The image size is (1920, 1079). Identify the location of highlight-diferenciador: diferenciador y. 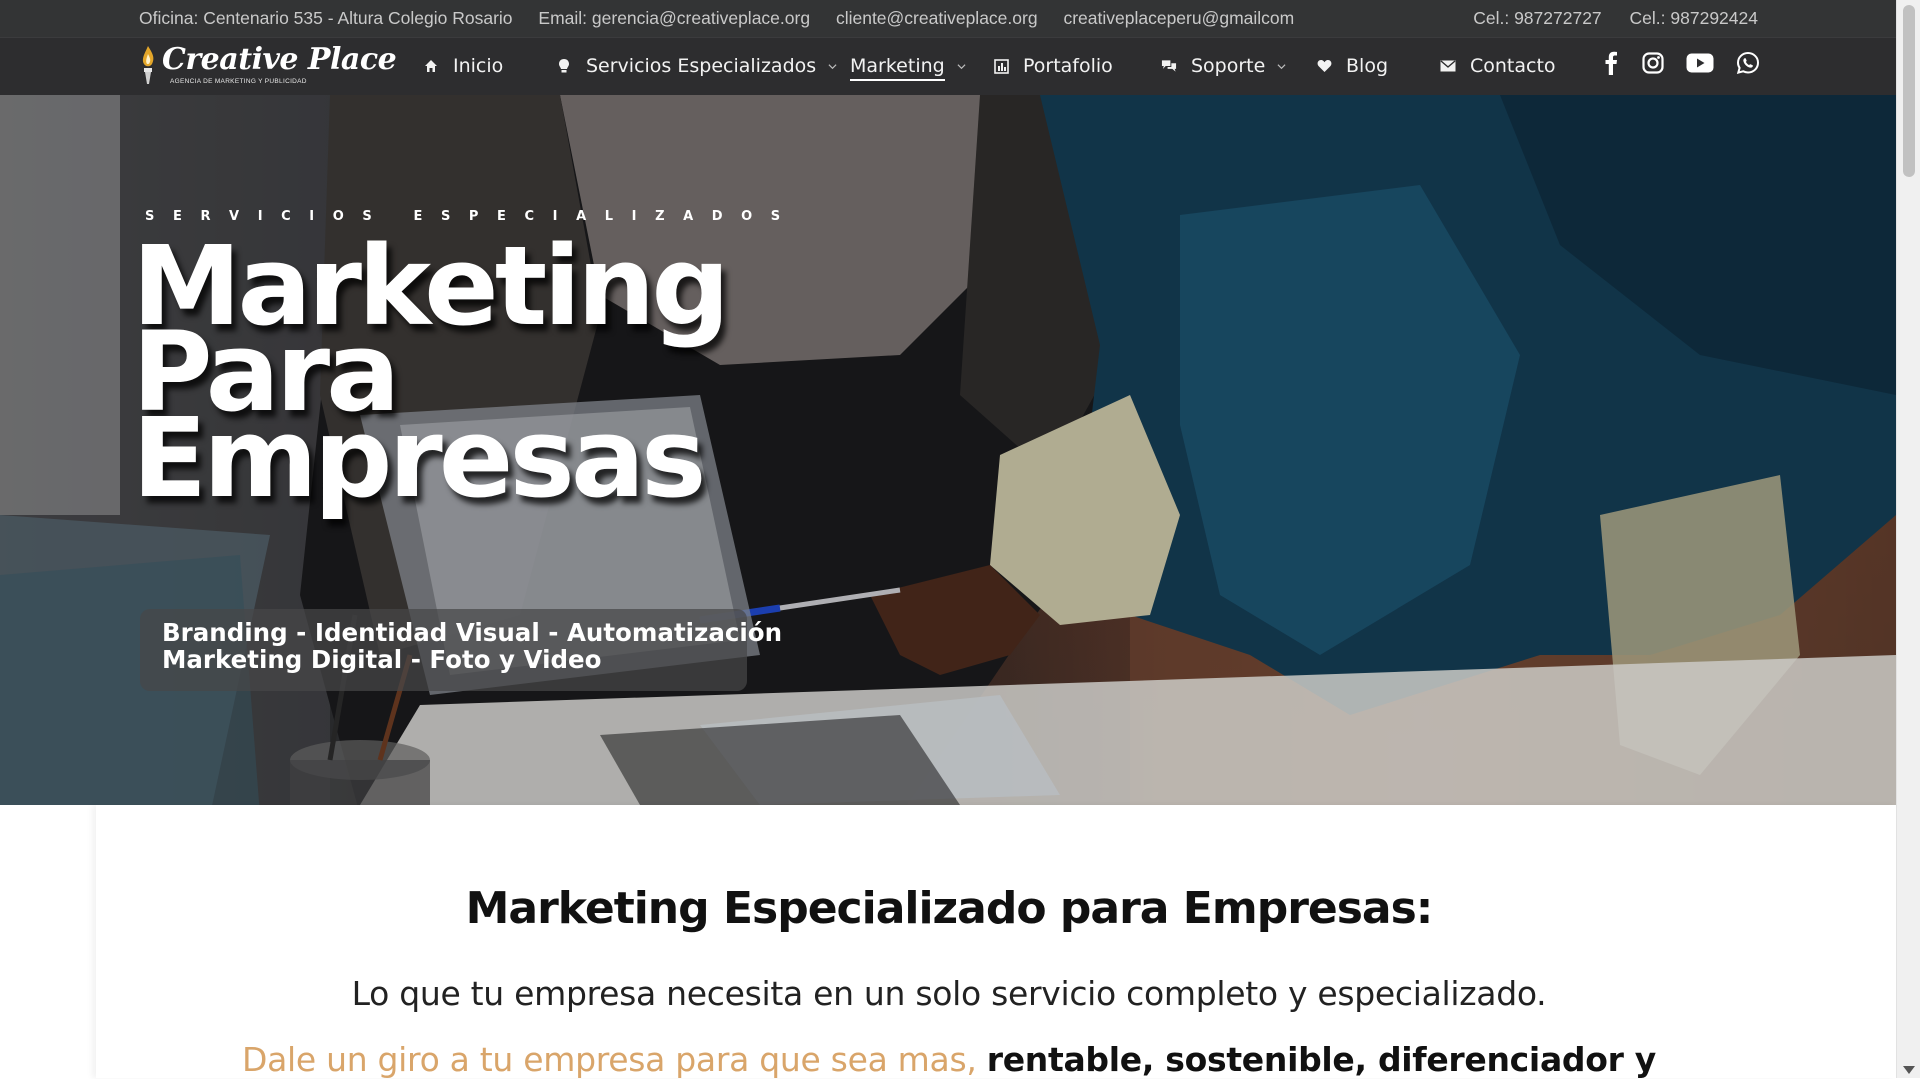
(1516, 1059).